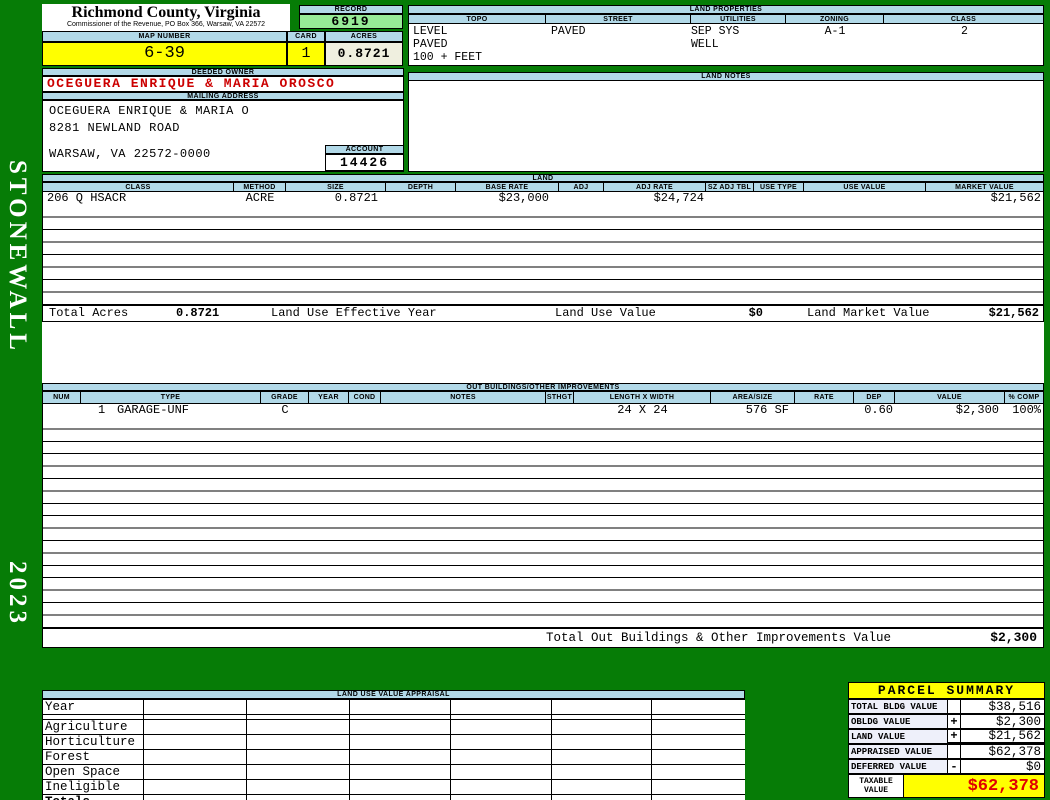 Image resolution: width=1050 pixels, height=800 pixels. What do you see at coordinates (834, 19) in the screenshot?
I see `col-zoning: ZONING` at bounding box center [834, 19].